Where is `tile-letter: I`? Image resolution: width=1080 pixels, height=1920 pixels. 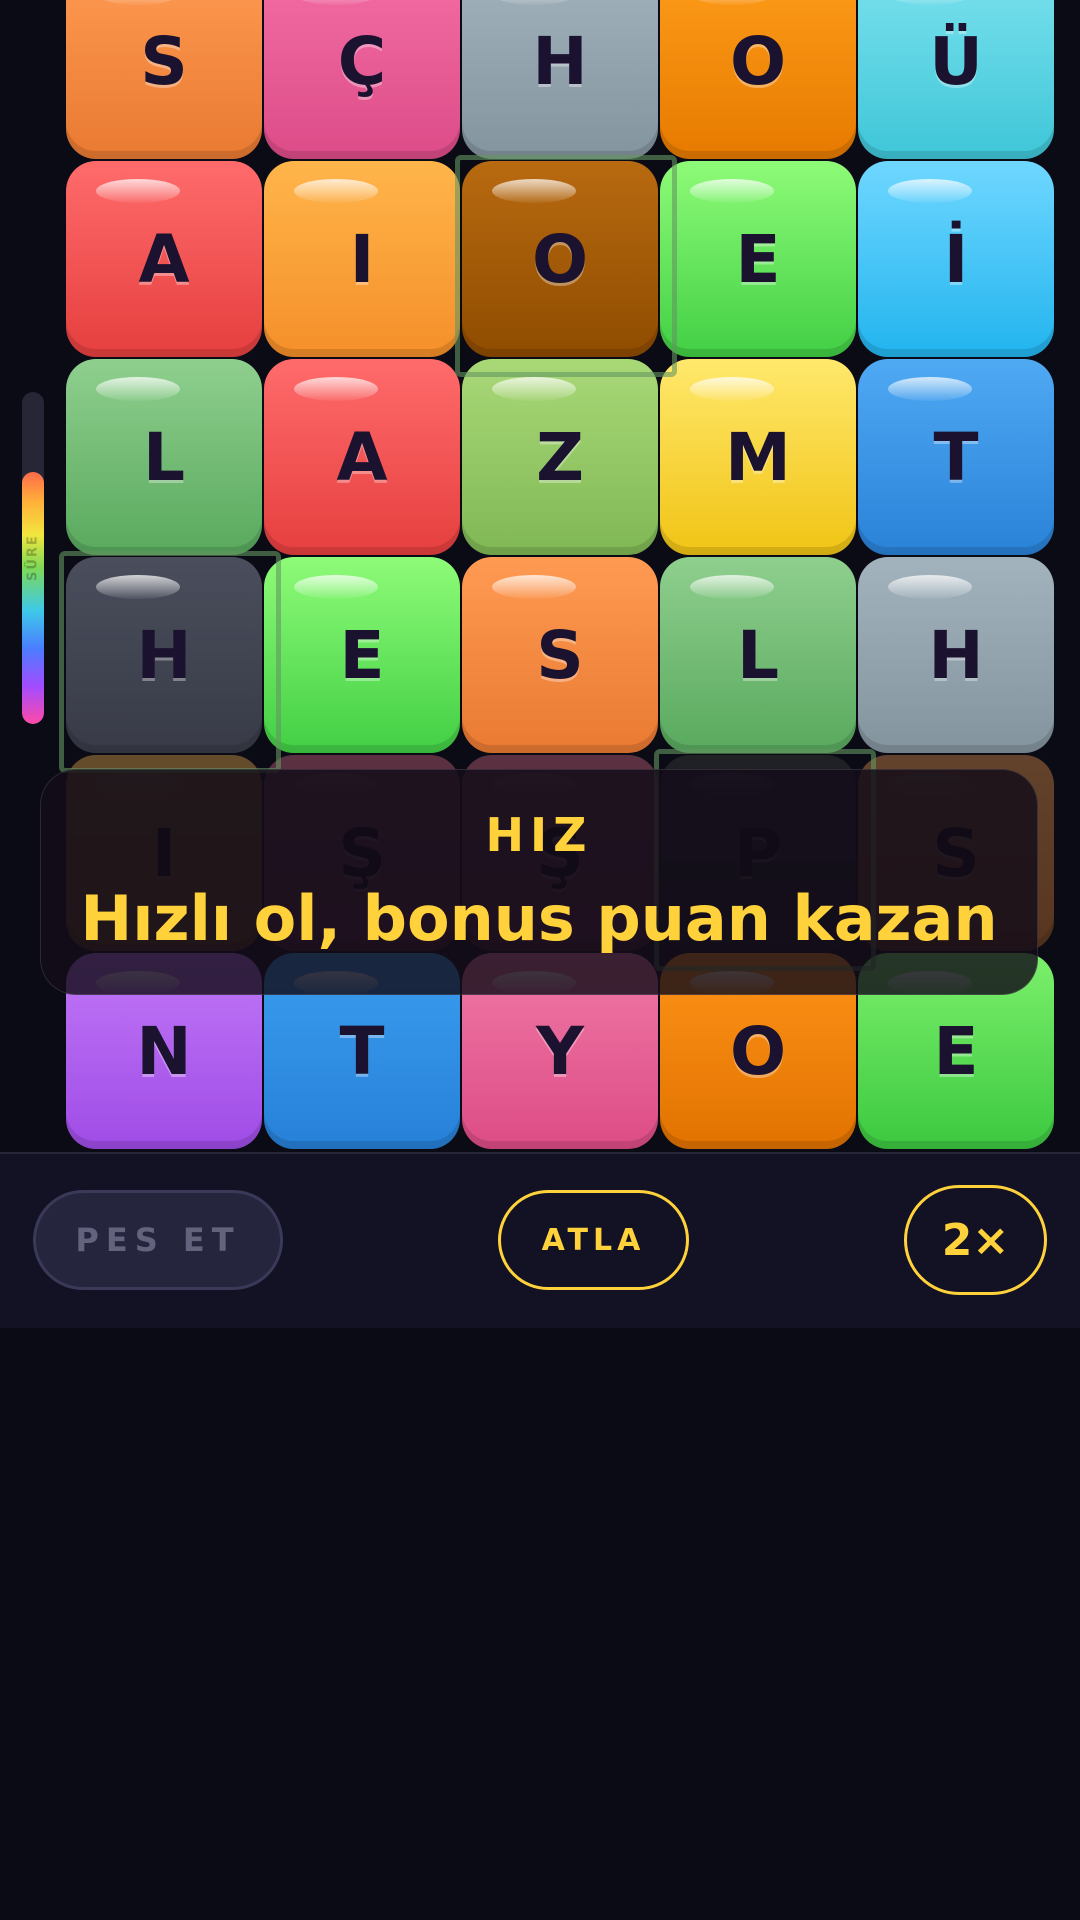
tile-letter: I is located at coordinates (362, 259).